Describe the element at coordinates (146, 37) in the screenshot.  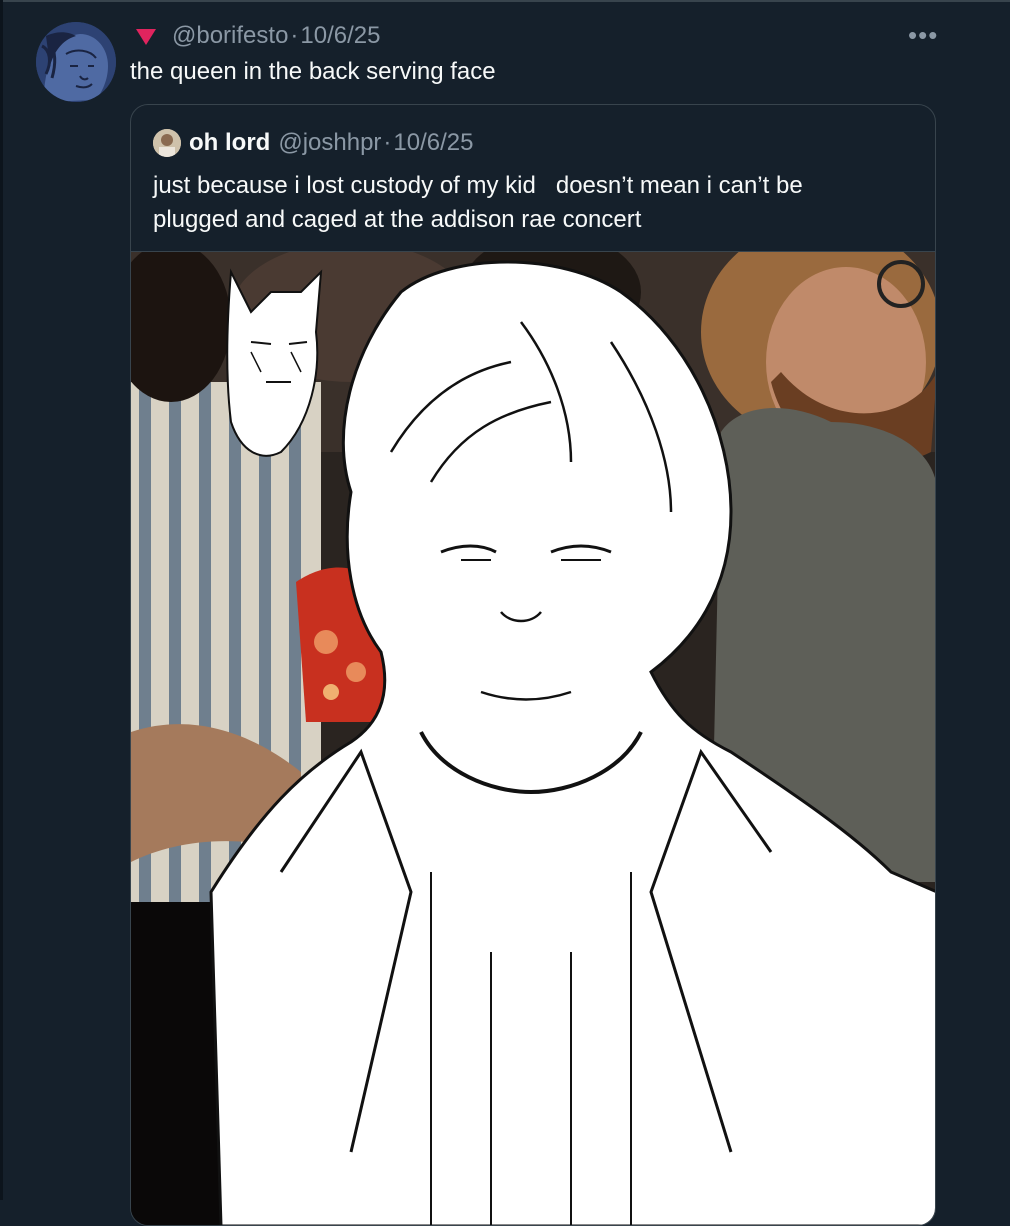
I see `red-triangle-flag-icon` at that location.